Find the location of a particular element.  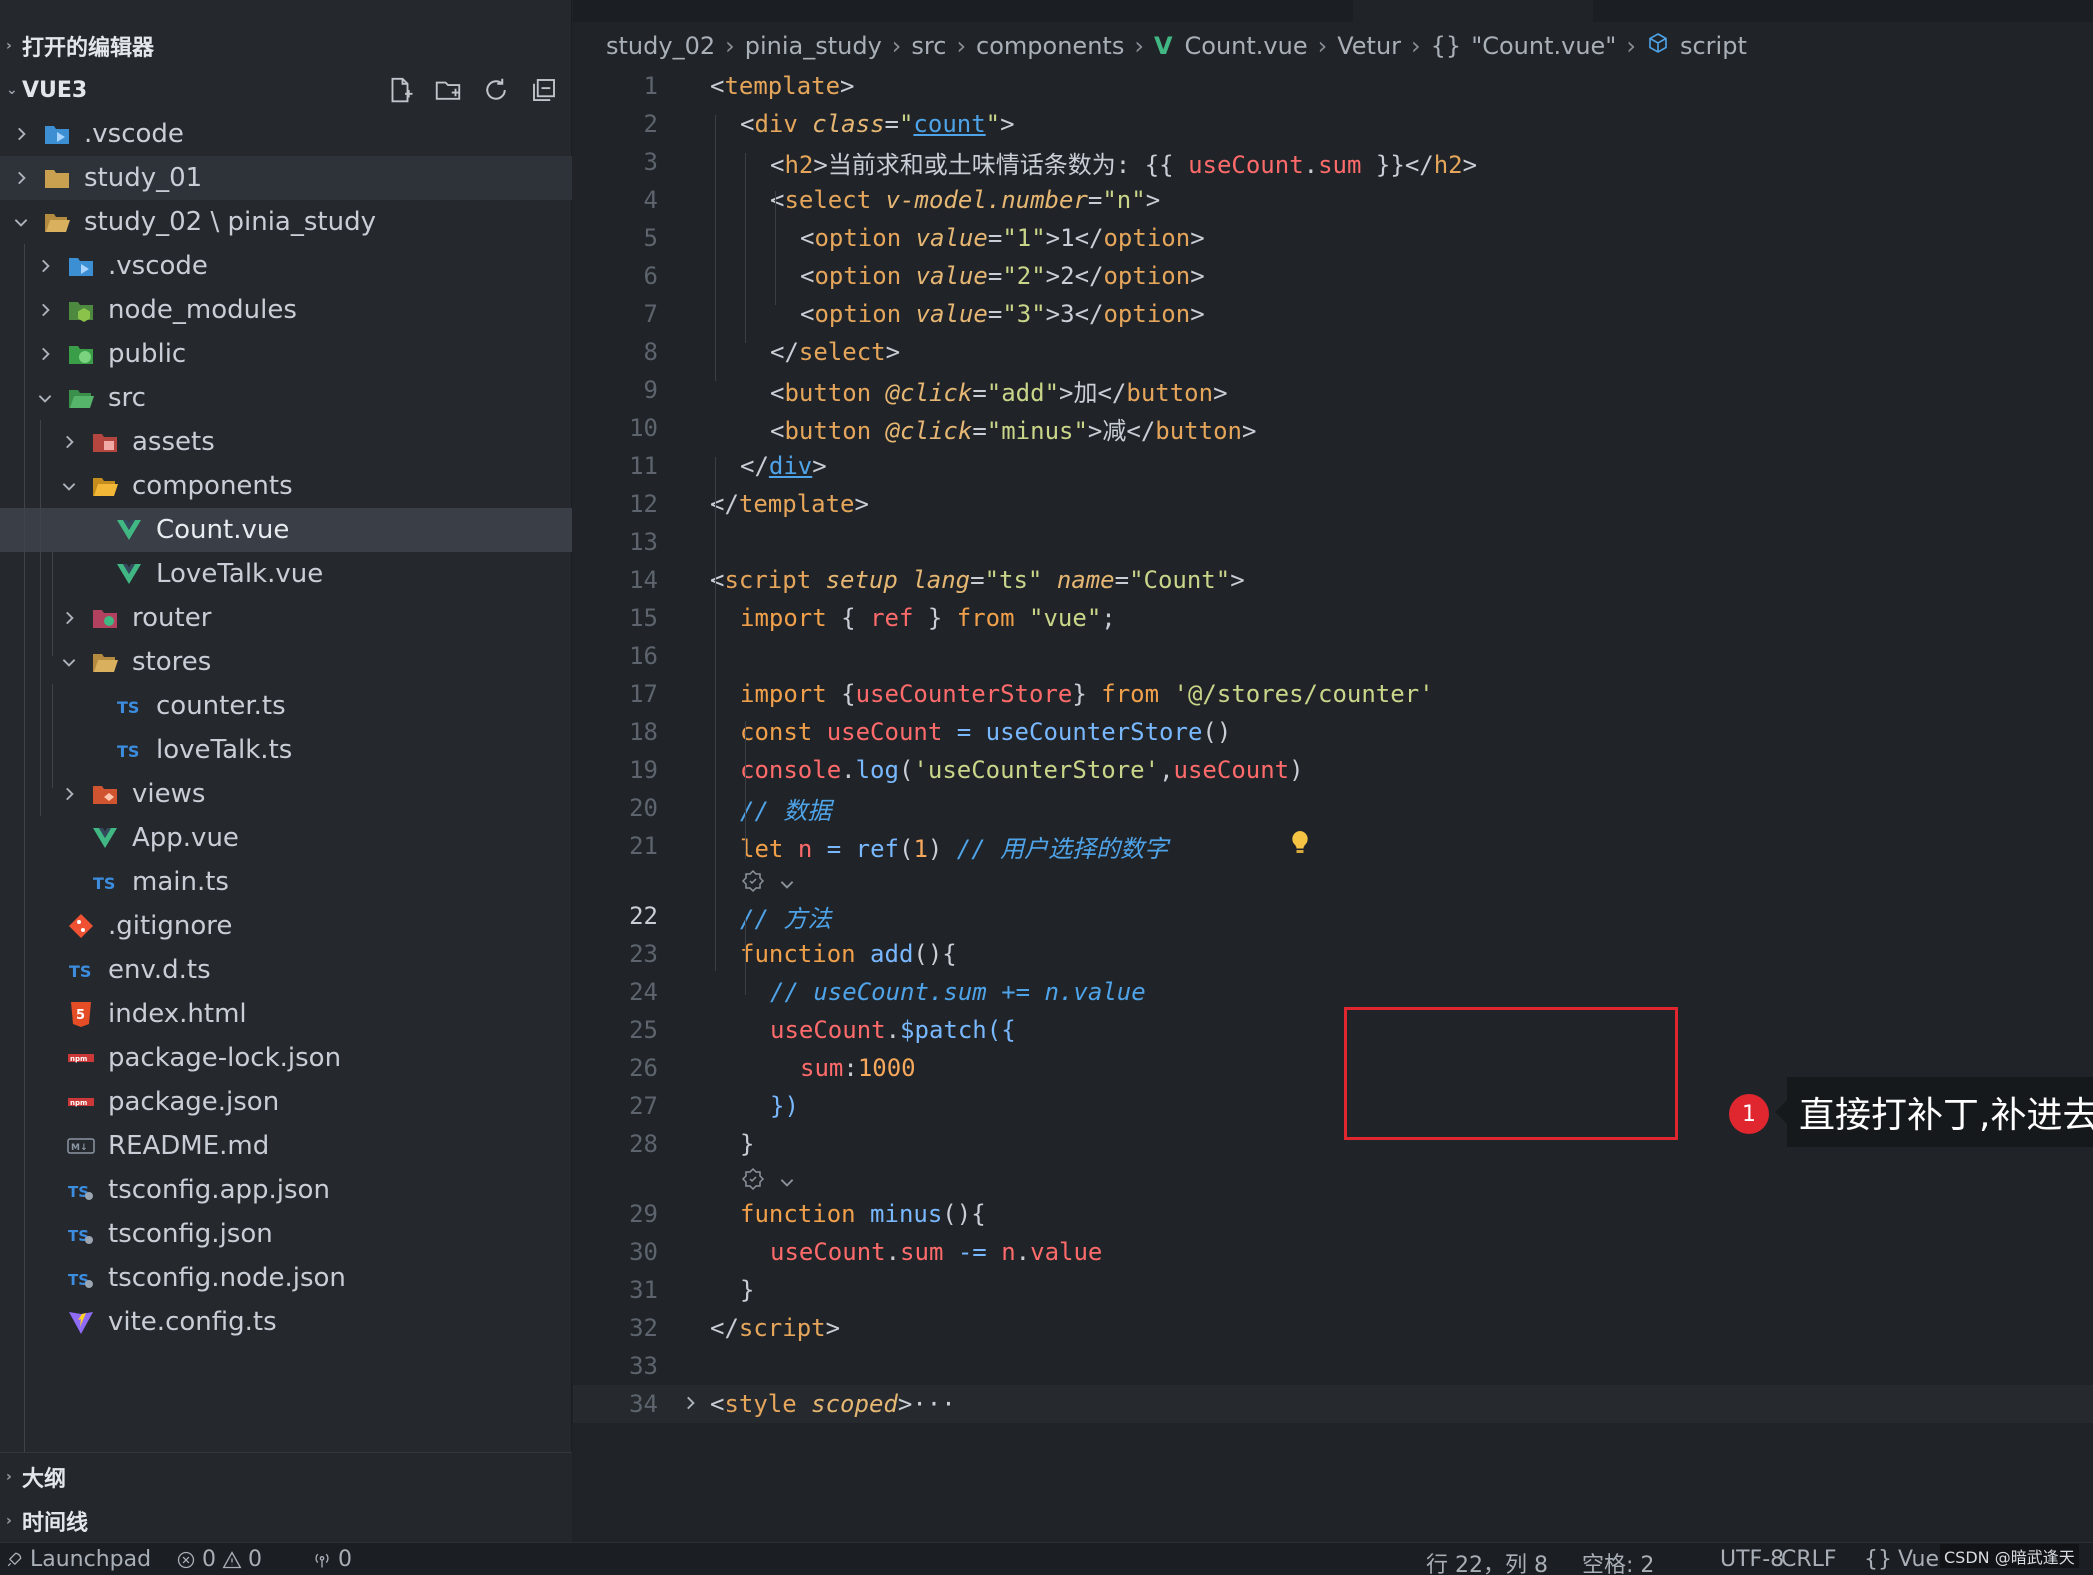

file-item: npm package.json is located at coordinates (286, 1102).